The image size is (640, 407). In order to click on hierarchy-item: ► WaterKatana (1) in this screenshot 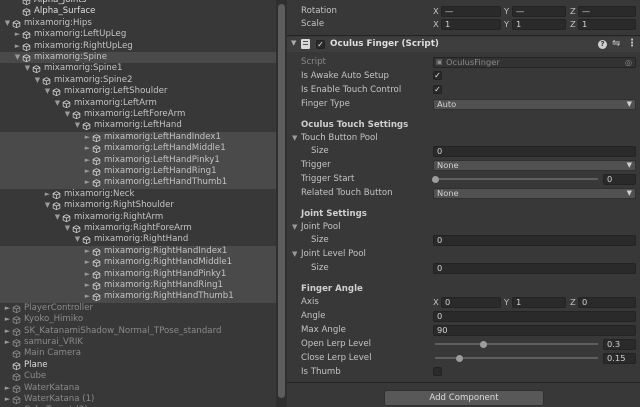, I will do `click(138, 399)`.